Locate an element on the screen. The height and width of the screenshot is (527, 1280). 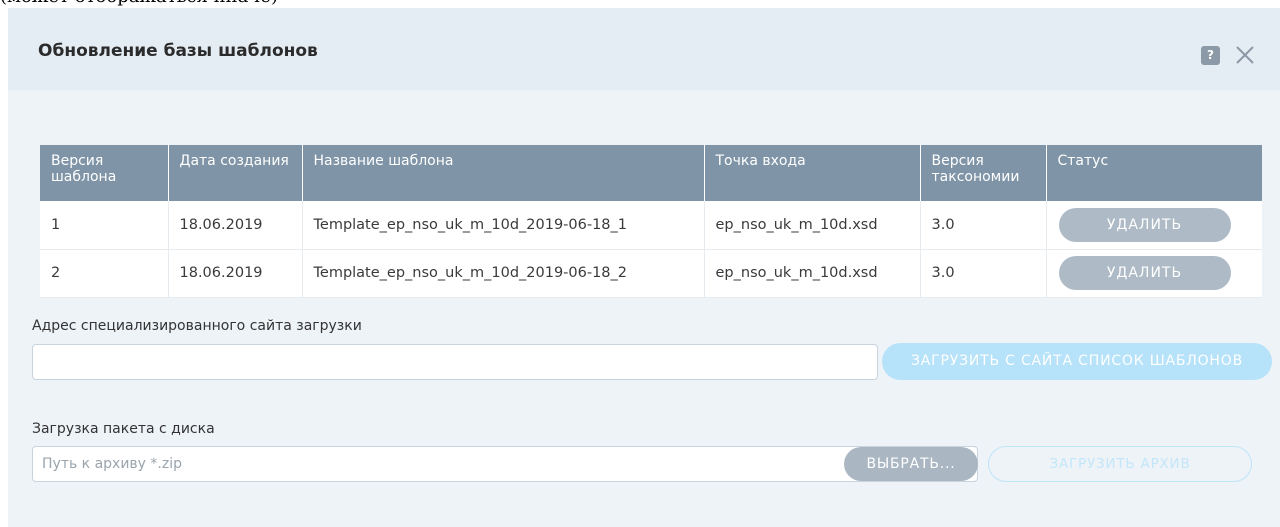
header-template-name: Название шаблона is located at coordinates (503, 173).